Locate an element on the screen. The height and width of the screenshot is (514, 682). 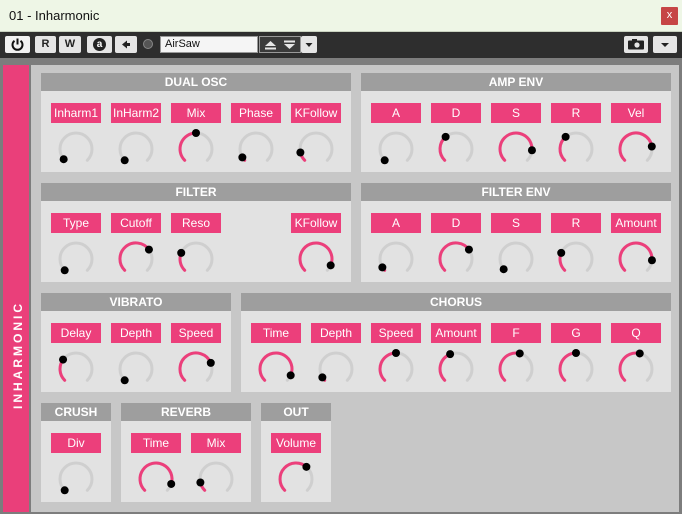
section-title: CRUSH is located at coordinates (76, 412).